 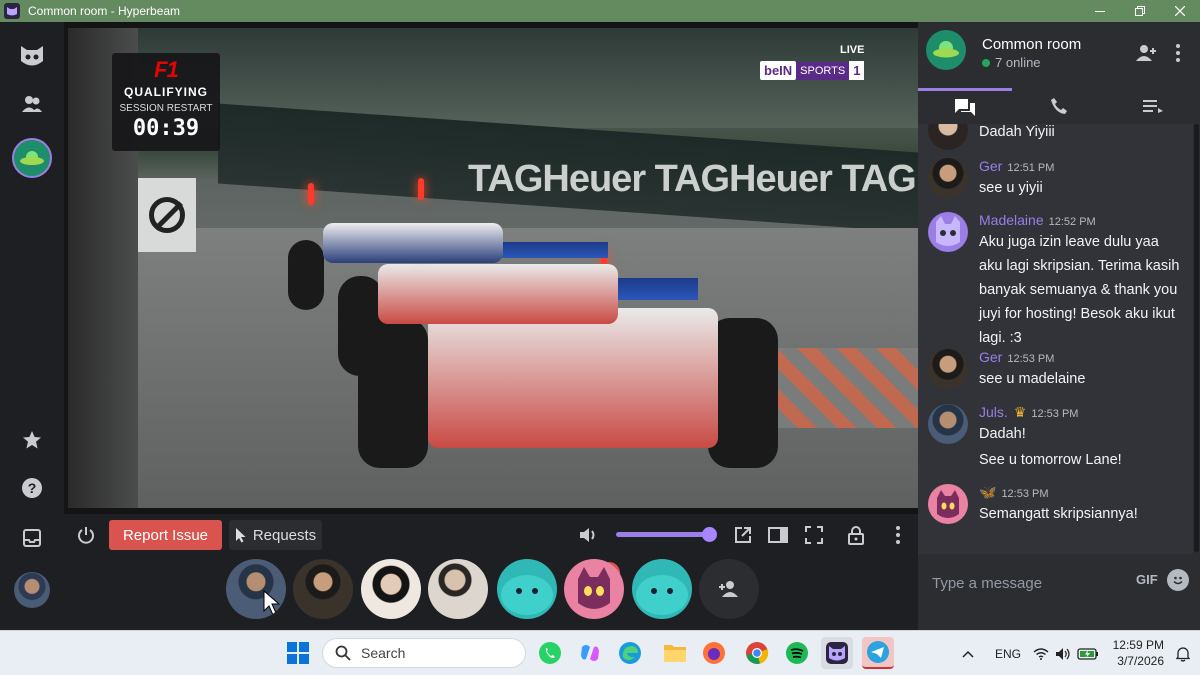 I want to click on show-hidden-icons, so click(x=968, y=653).